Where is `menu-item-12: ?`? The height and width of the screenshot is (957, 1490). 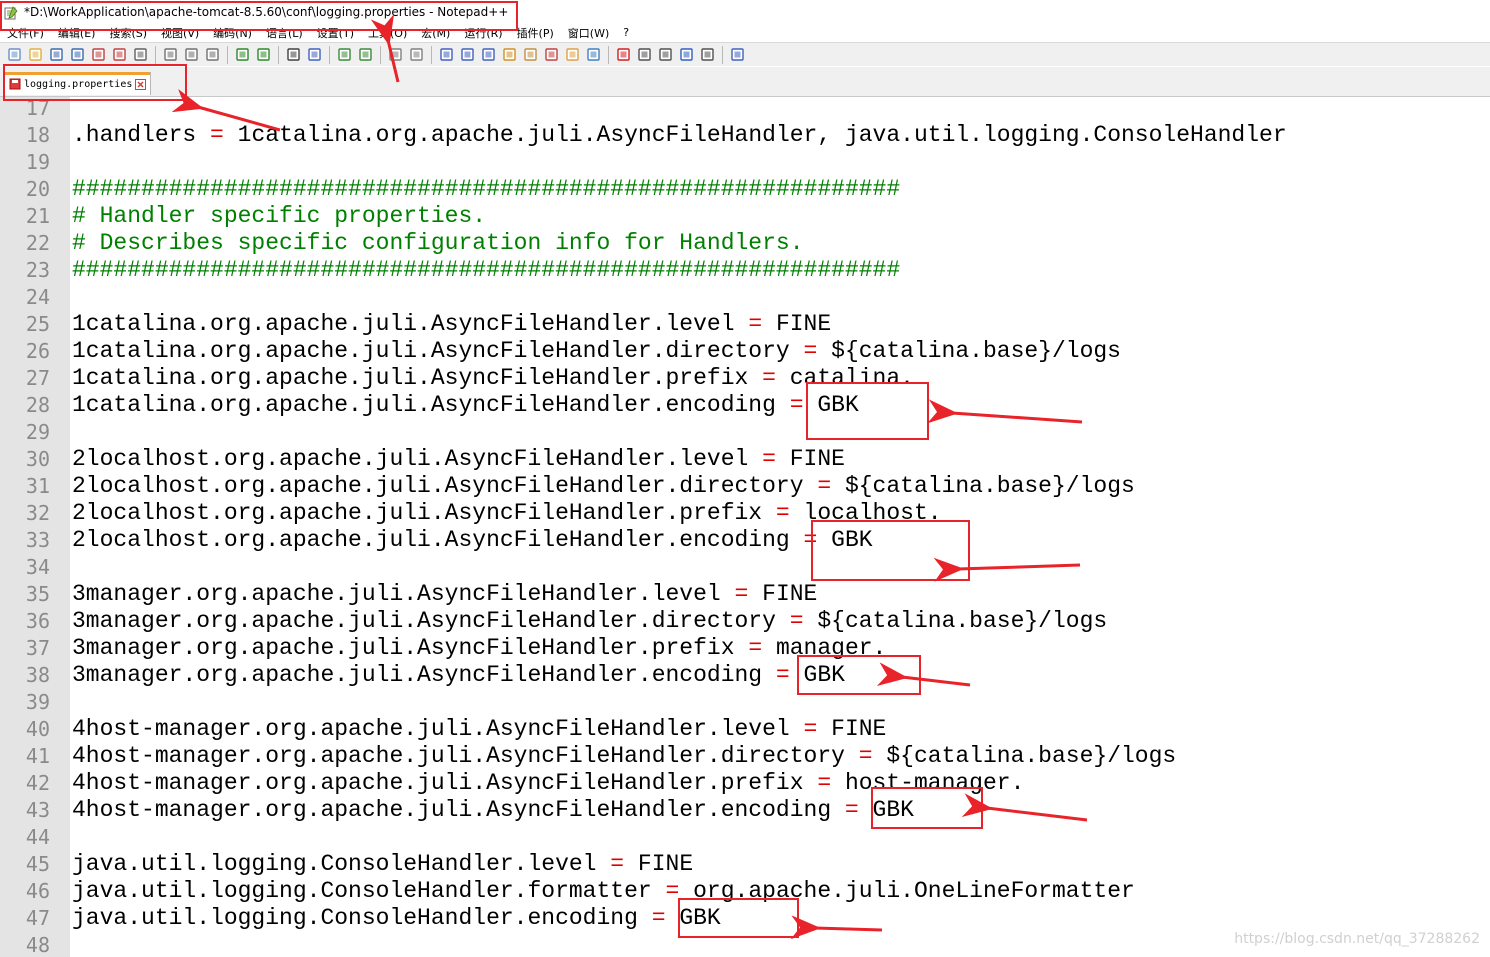
menu-item-12: ? is located at coordinates (626, 32).